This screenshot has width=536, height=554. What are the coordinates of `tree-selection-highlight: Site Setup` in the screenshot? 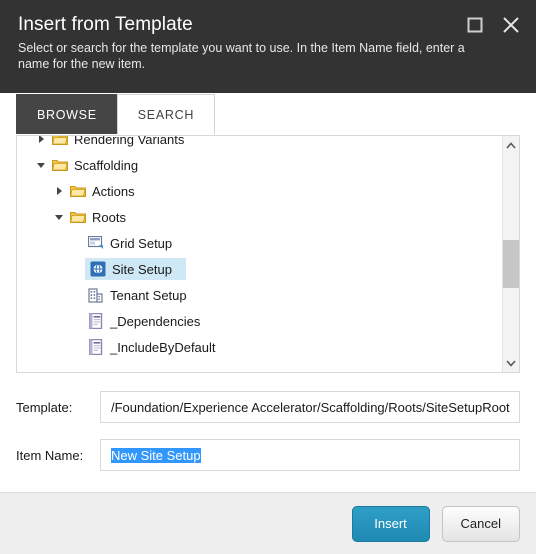 It's located at (135, 269).